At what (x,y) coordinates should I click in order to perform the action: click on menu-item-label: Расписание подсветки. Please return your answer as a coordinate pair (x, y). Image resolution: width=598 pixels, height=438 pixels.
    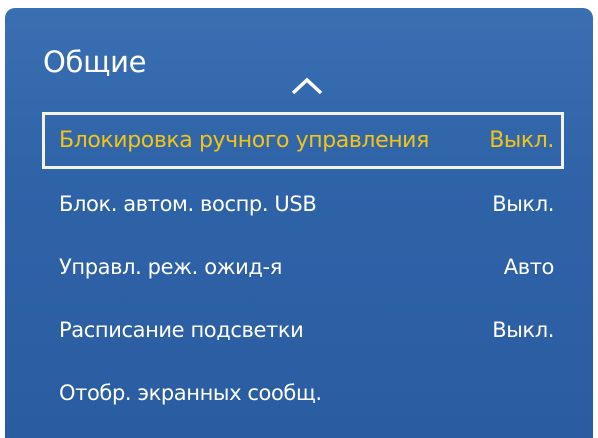
    Looking at the image, I should click on (181, 329).